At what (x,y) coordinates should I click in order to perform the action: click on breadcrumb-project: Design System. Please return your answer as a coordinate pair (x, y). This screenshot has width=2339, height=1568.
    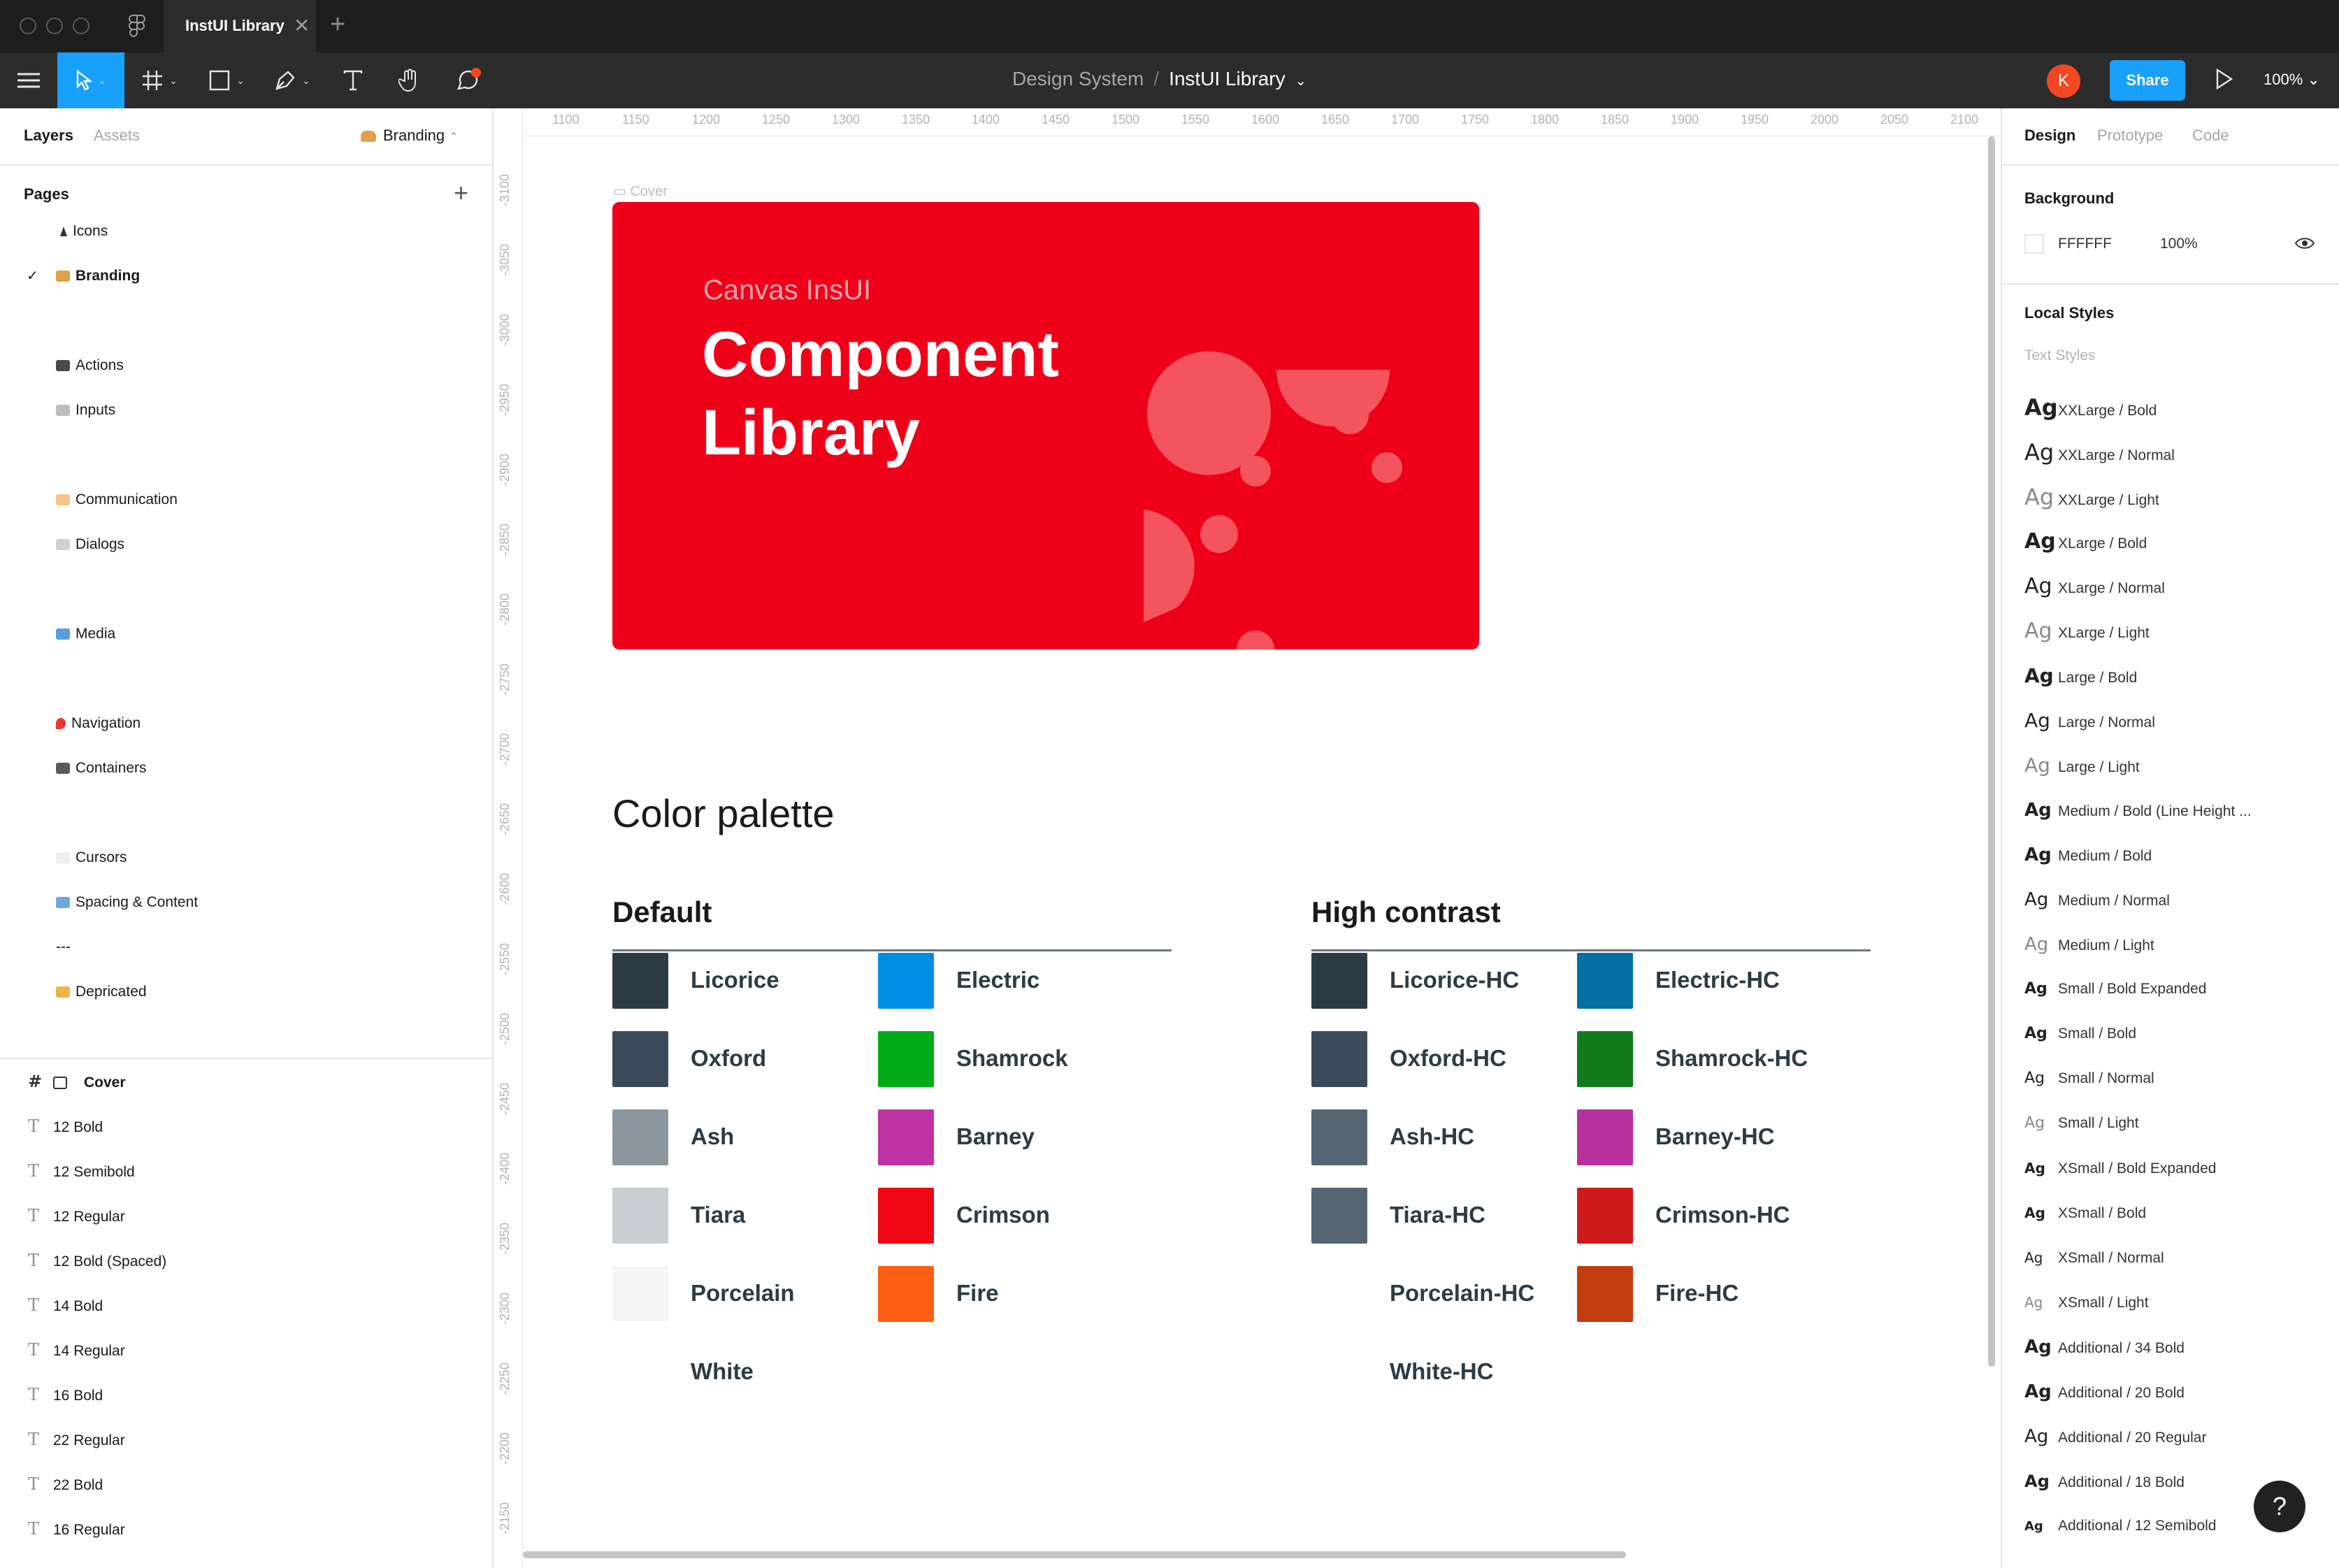
    Looking at the image, I should click on (1078, 78).